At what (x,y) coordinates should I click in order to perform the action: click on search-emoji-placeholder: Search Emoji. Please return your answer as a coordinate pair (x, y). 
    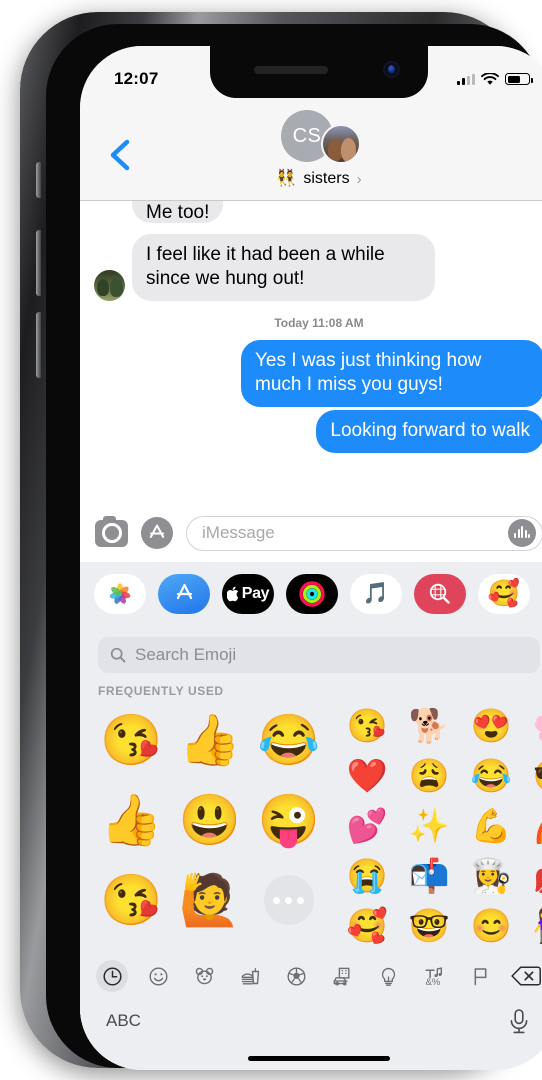
    Looking at the image, I should click on (186, 654).